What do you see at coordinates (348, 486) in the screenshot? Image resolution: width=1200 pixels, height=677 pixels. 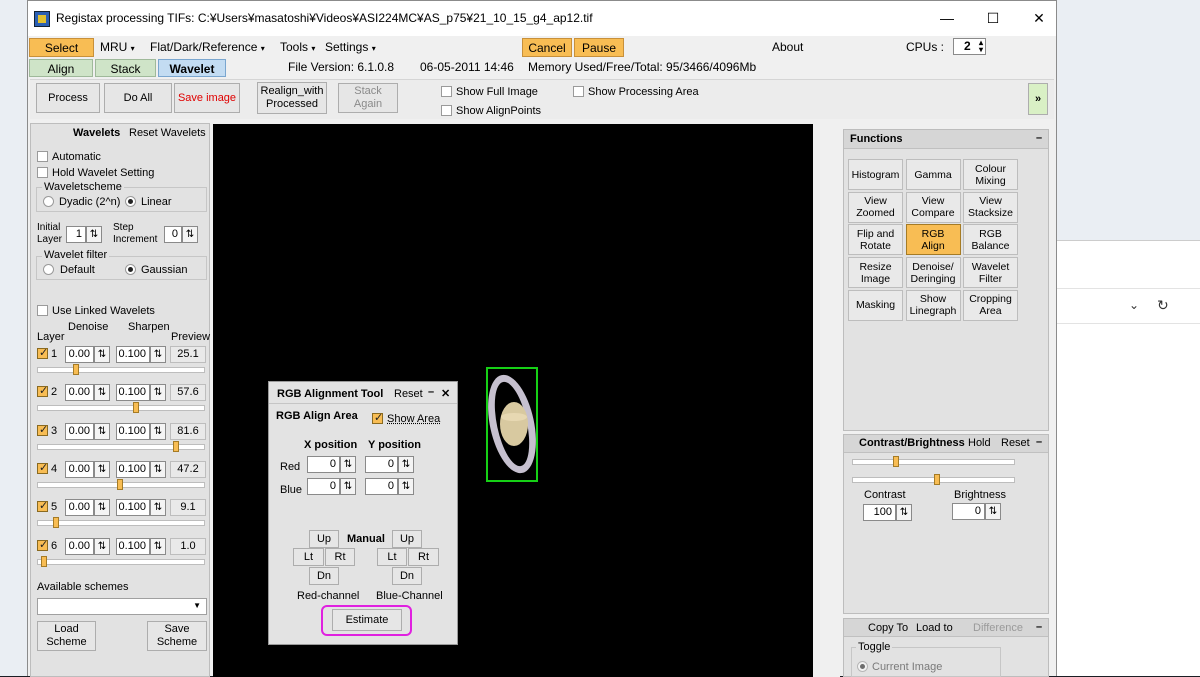 I see `blue-x-spin-icon: ⇅` at bounding box center [348, 486].